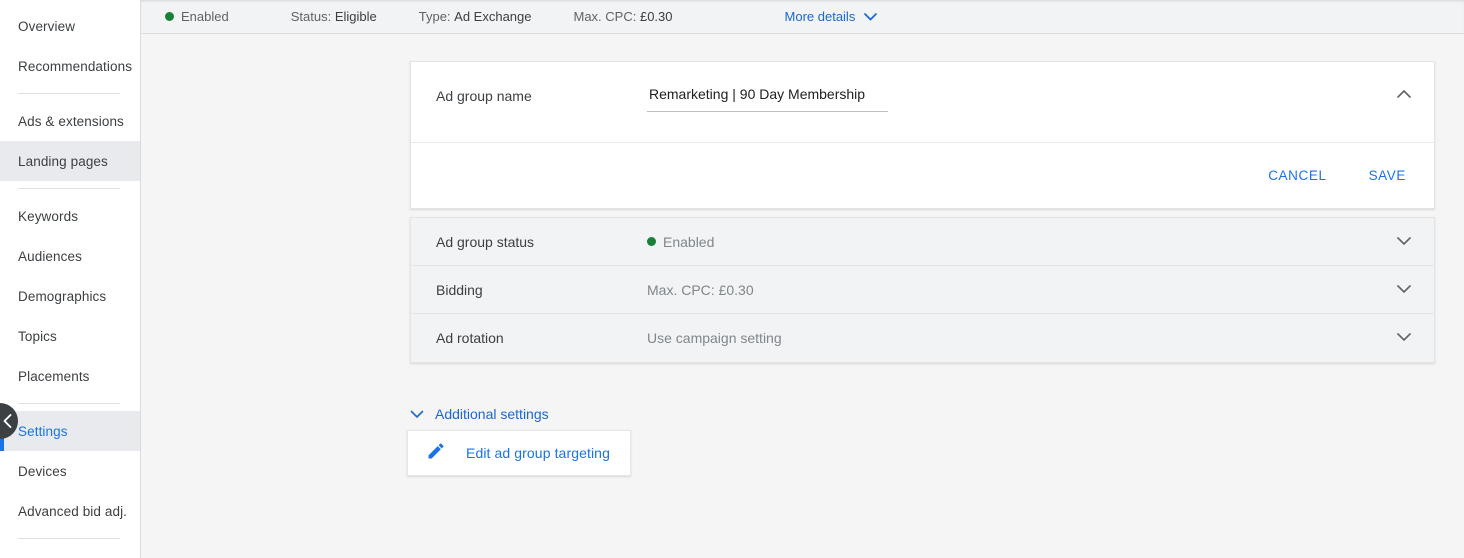  What do you see at coordinates (922, 175) in the screenshot?
I see `card-action-bar: CANCEL SAVE` at bounding box center [922, 175].